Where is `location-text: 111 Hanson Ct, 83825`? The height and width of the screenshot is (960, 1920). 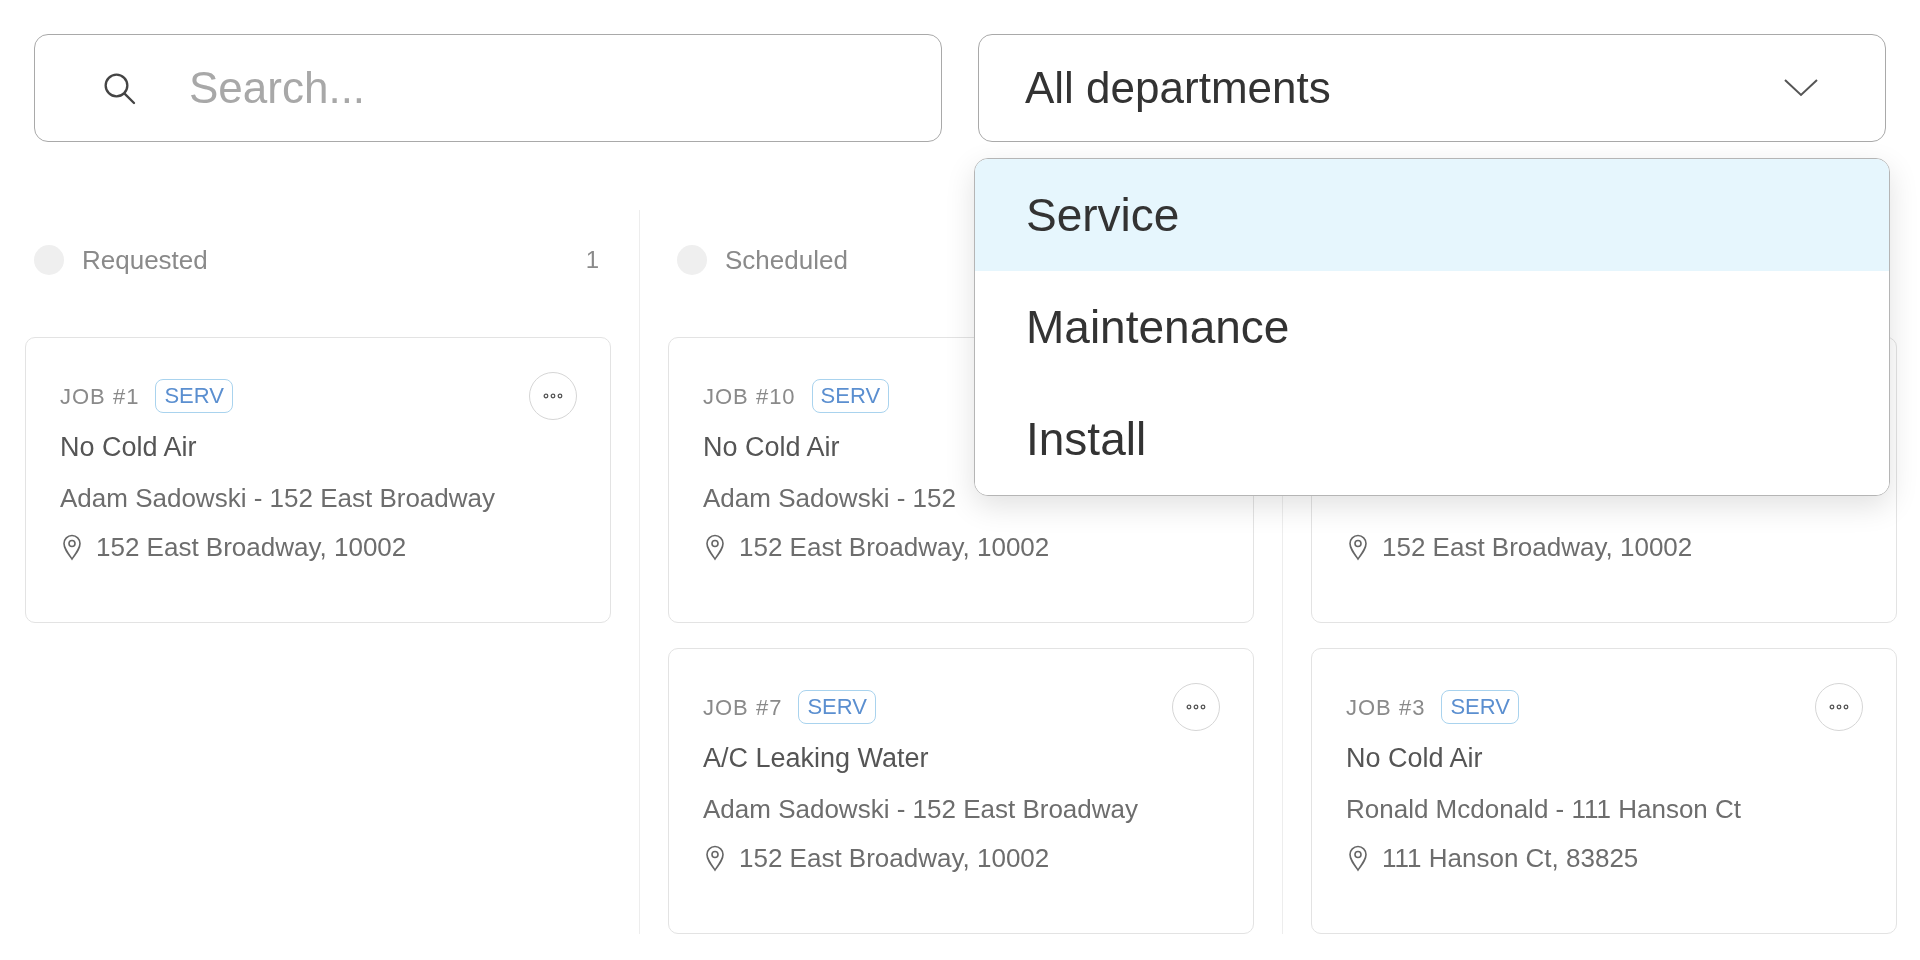
location-text: 111 Hanson Ct, 83825 is located at coordinates (1510, 858).